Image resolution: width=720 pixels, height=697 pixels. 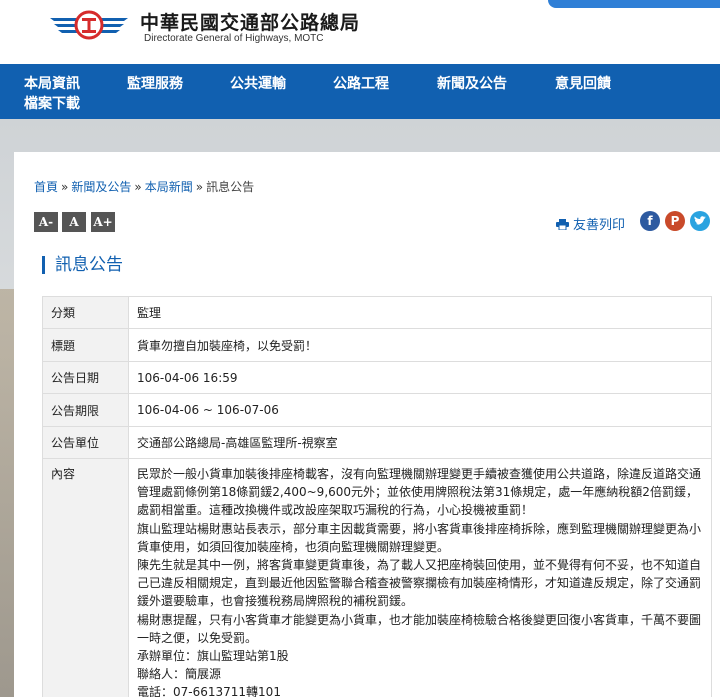 I want to click on content-label: 內容, so click(x=85, y=577).